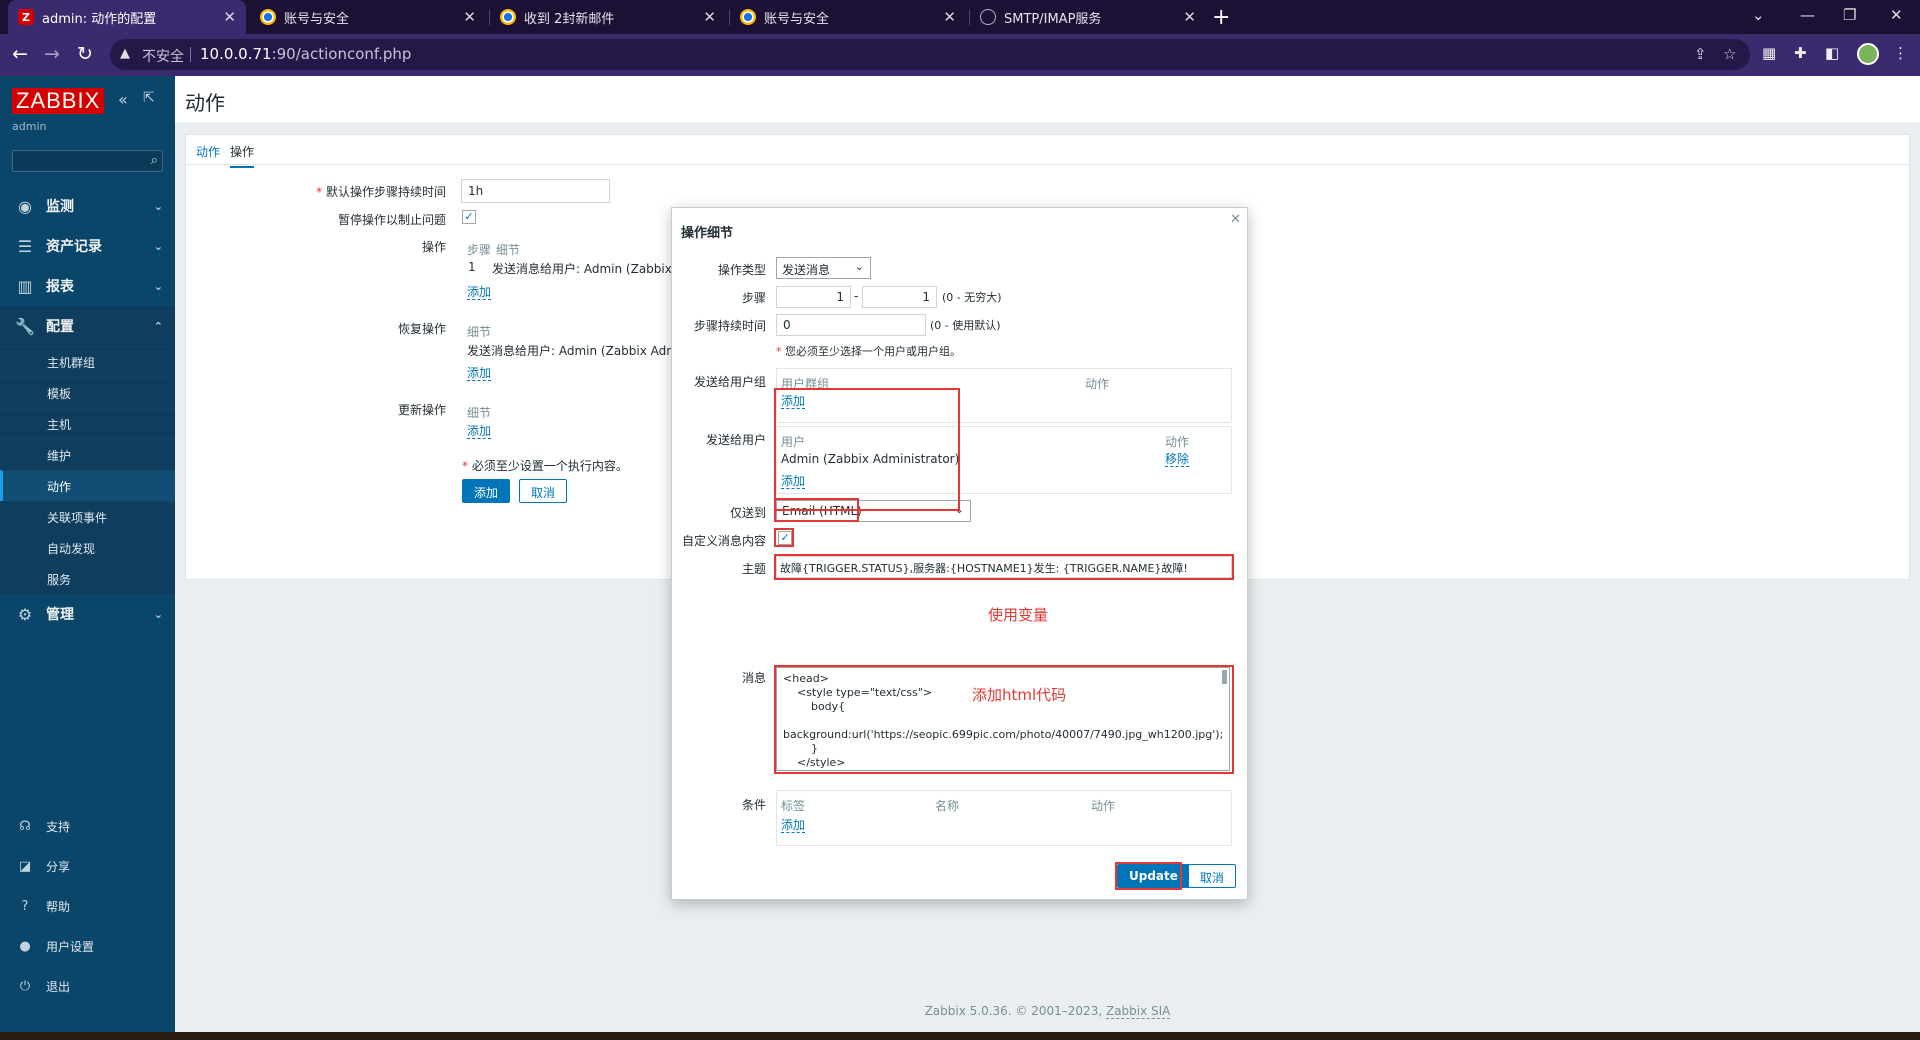 The width and height of the screenshot is (1920, 1040). I want to click on menu-item-configuration: 🔧 配置 ⌃, so click(87, 326).